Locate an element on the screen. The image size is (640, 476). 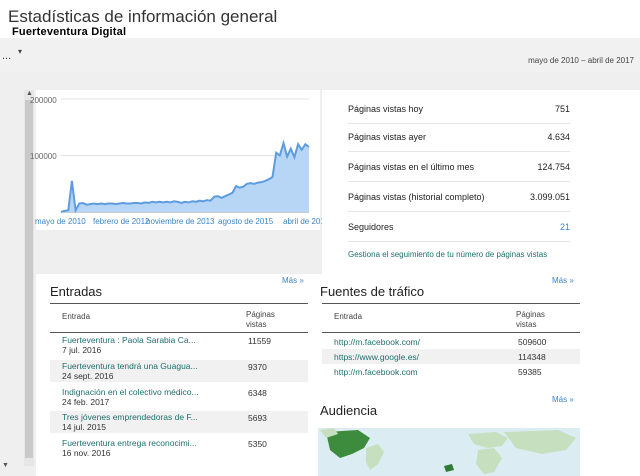
posts-title: Entradas is located at coordinates (76, 291).